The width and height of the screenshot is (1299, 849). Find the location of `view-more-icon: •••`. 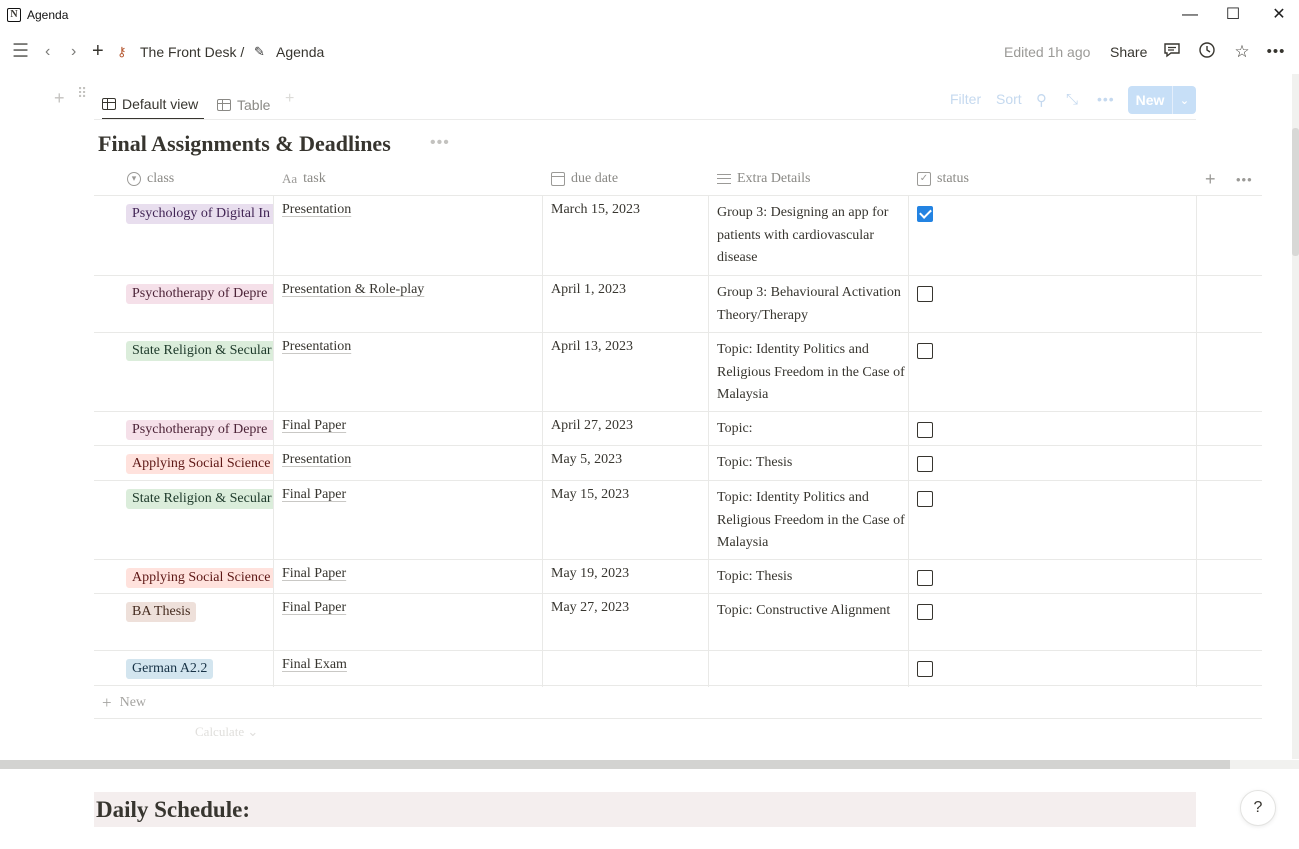

view-more-icon: ••• is located at coordinates (1106, 99).